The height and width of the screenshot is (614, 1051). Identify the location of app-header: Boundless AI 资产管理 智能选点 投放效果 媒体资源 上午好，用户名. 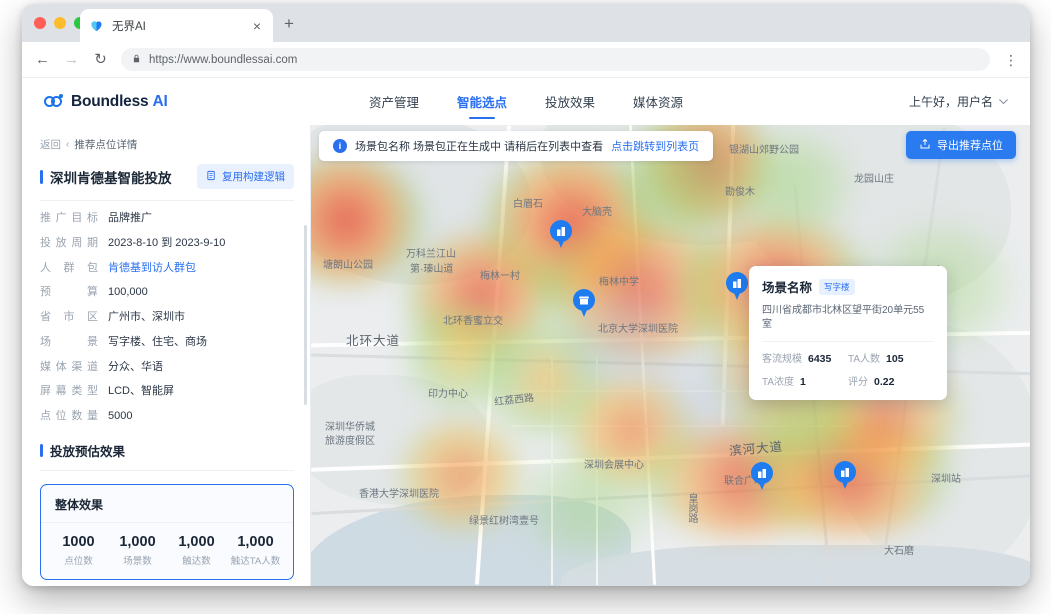
(526, 101).